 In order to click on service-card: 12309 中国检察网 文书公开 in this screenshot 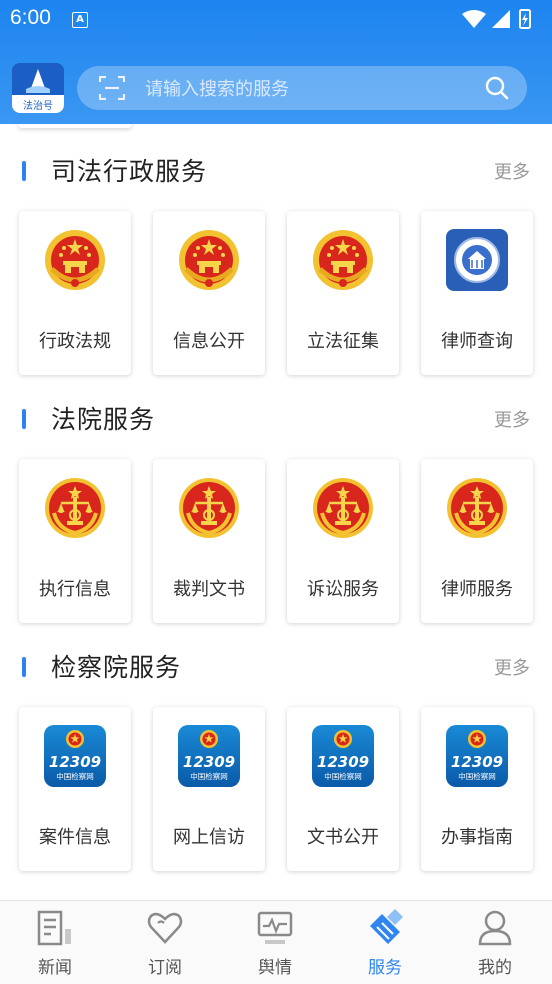, I will do `click(343, 789)`.